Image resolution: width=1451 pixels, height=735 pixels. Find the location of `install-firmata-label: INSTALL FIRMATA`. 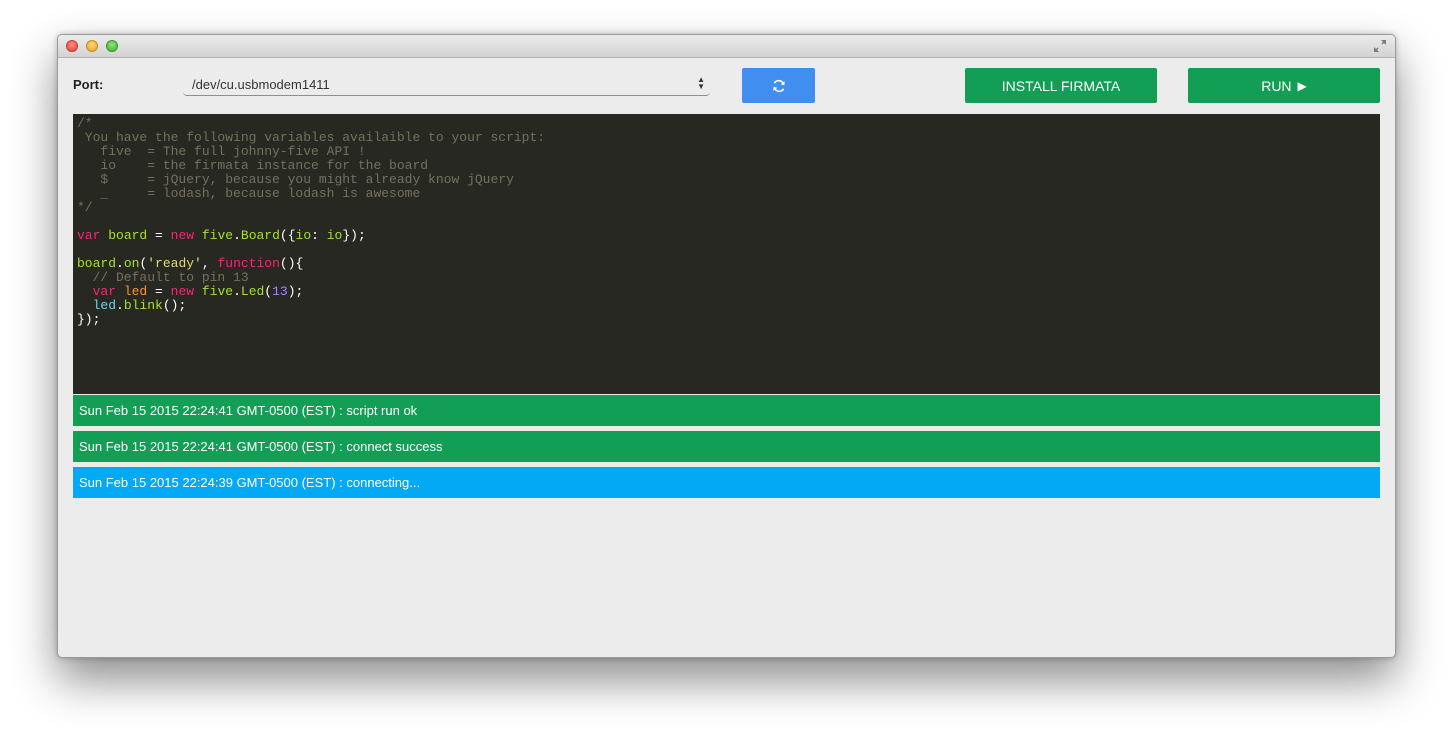

install-firmata-label: INSTALL FIRMATA is located at coordinates (1061, 85).